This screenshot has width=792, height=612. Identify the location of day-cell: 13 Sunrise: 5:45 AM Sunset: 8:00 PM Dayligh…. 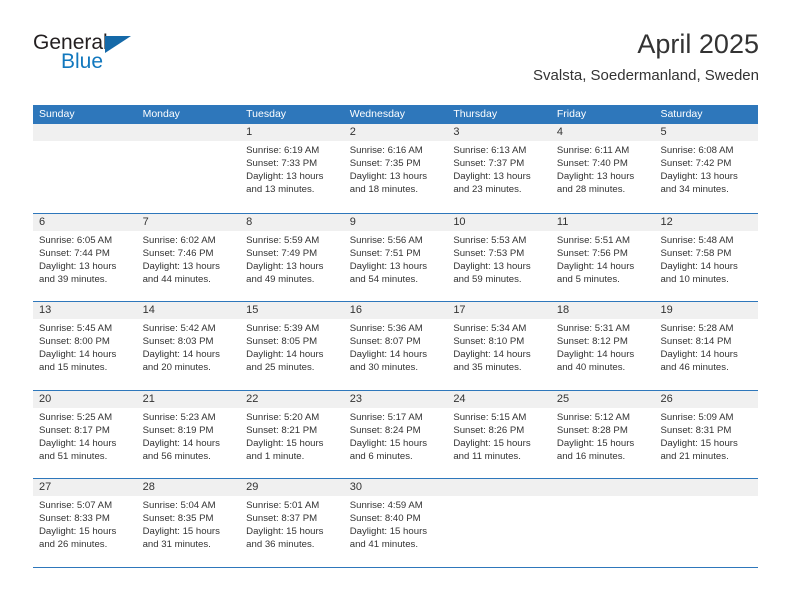
(85, 346).